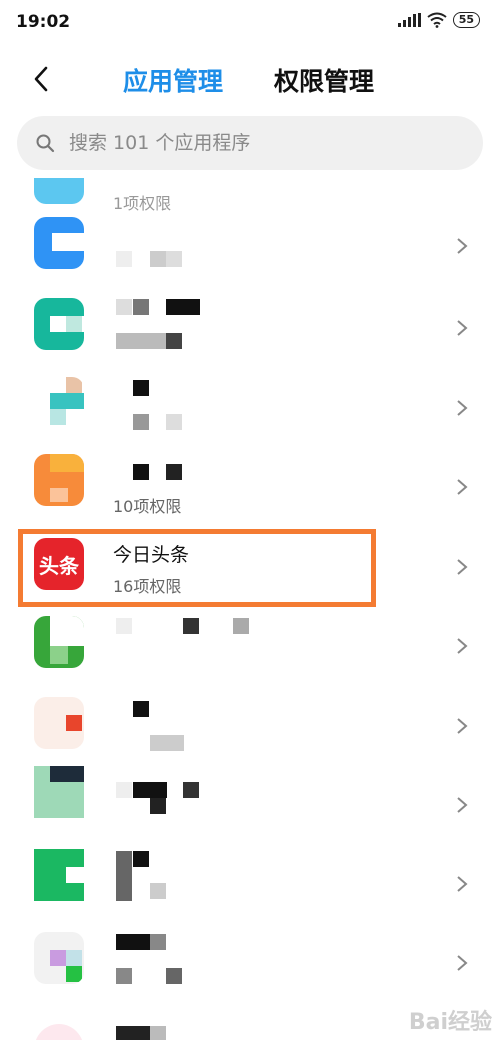  I want to click on status-bar: 19:02 55, so click(250, 22).